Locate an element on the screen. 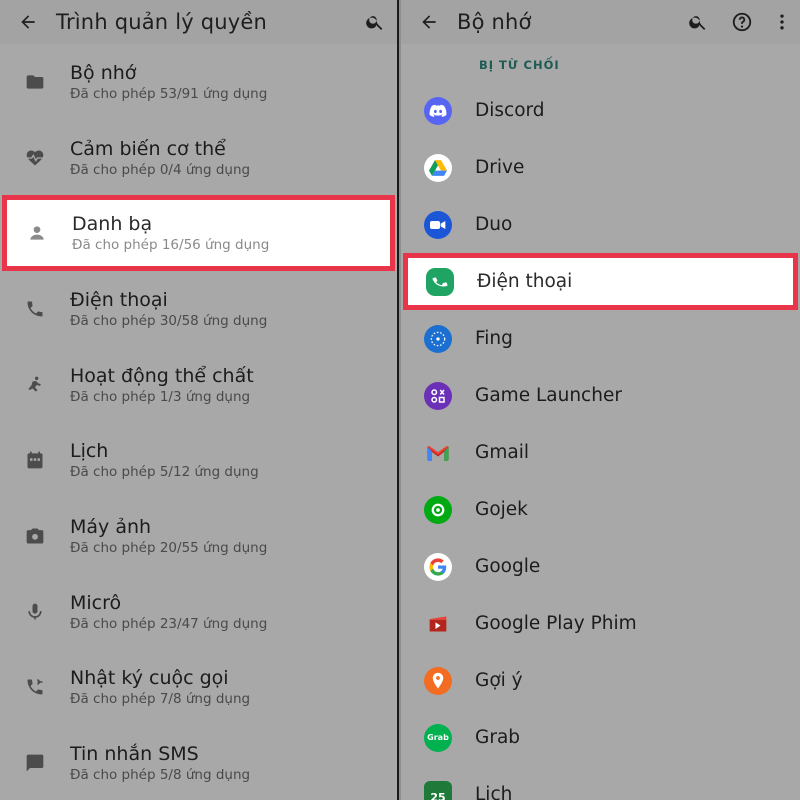 This screenshot has height=800, width=800. calendar-day: 25 is located at coordinates (438, 795).